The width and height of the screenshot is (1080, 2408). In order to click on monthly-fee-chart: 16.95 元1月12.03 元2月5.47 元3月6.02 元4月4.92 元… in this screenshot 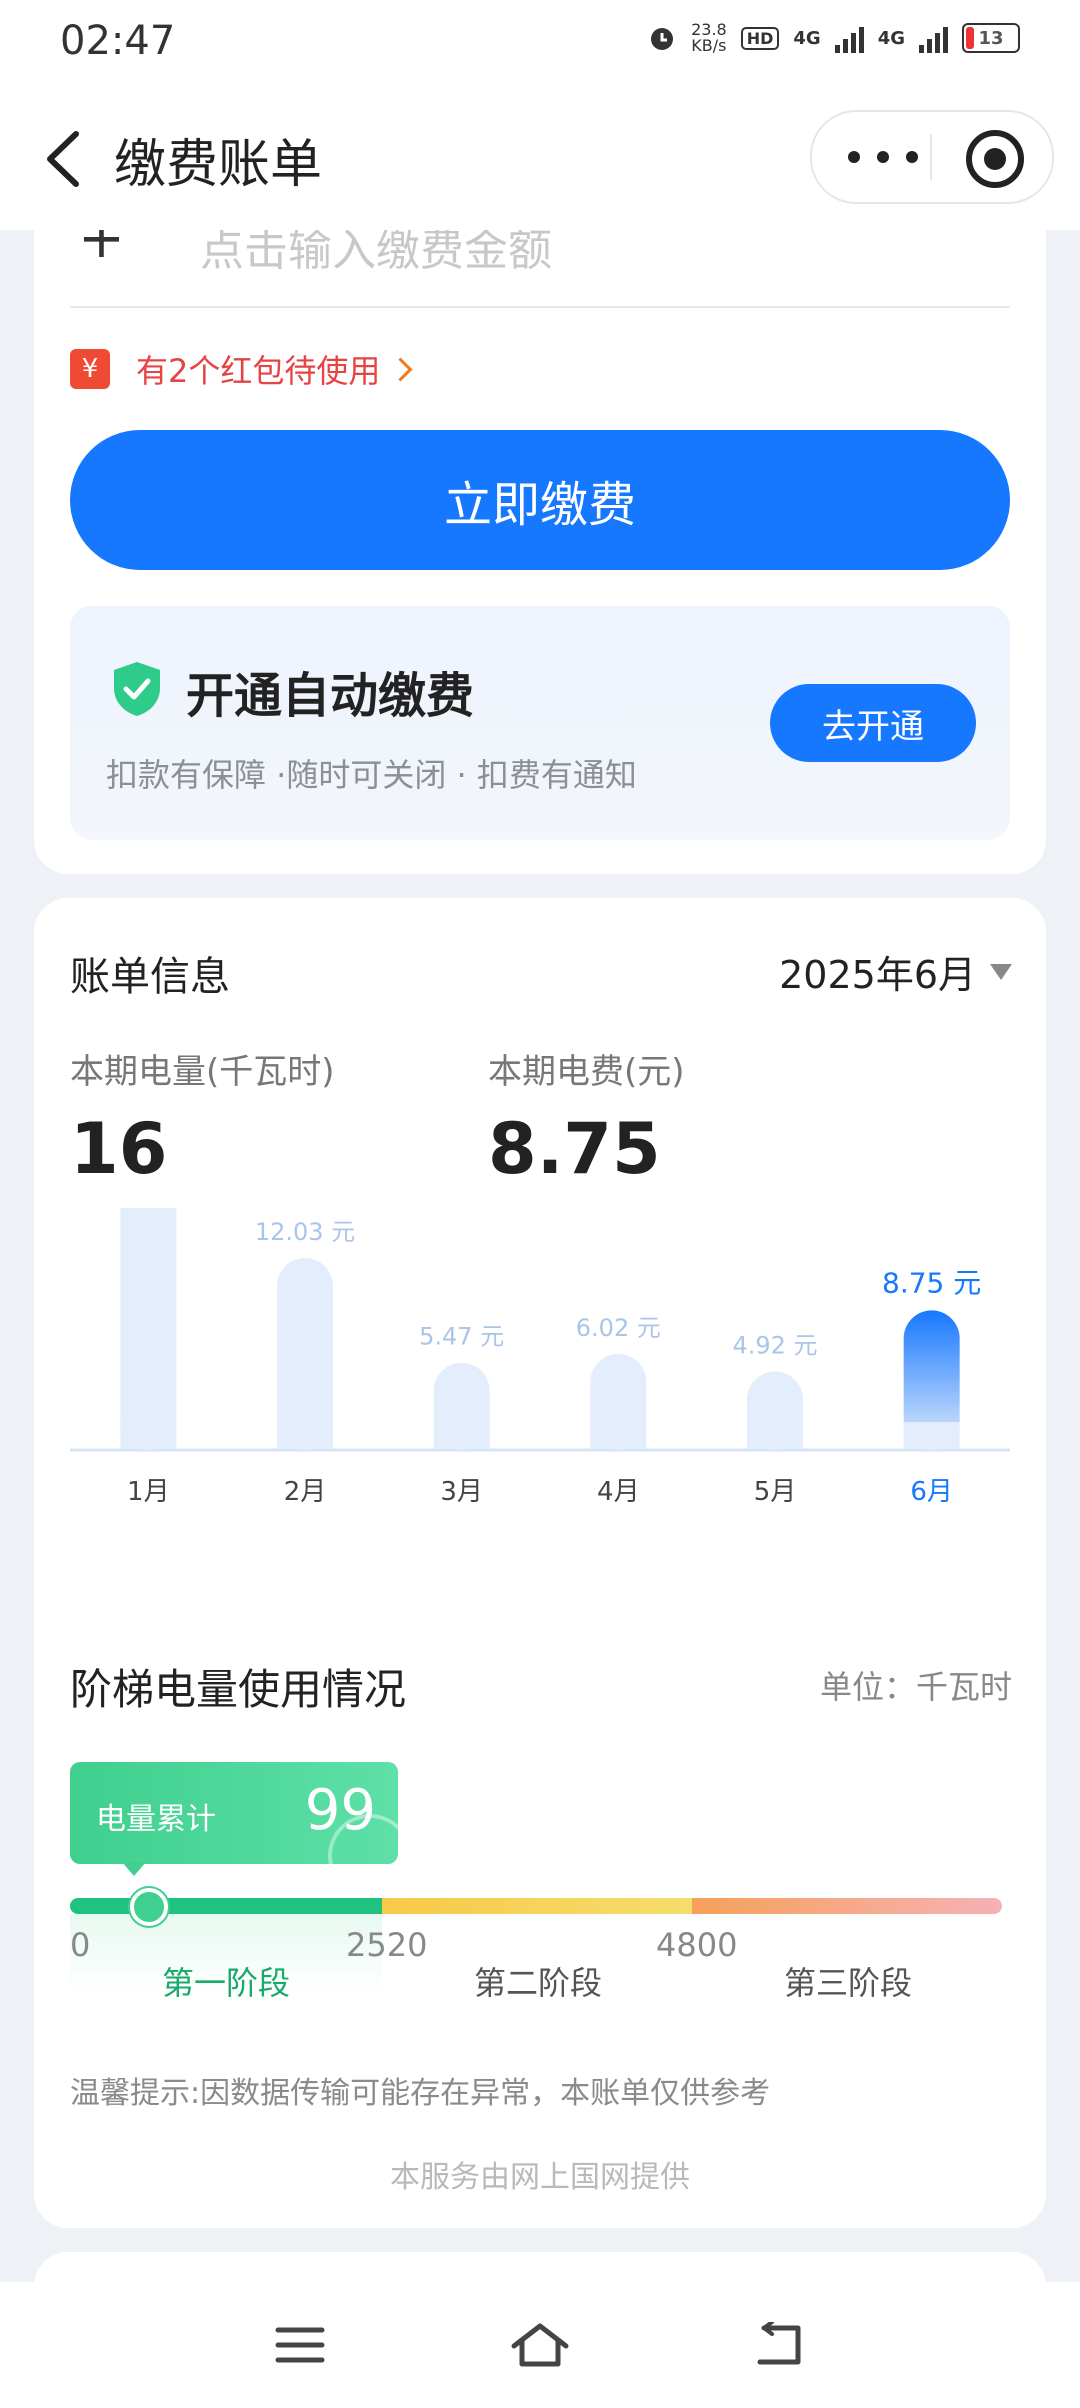, I will do `click(540, 1357)`.